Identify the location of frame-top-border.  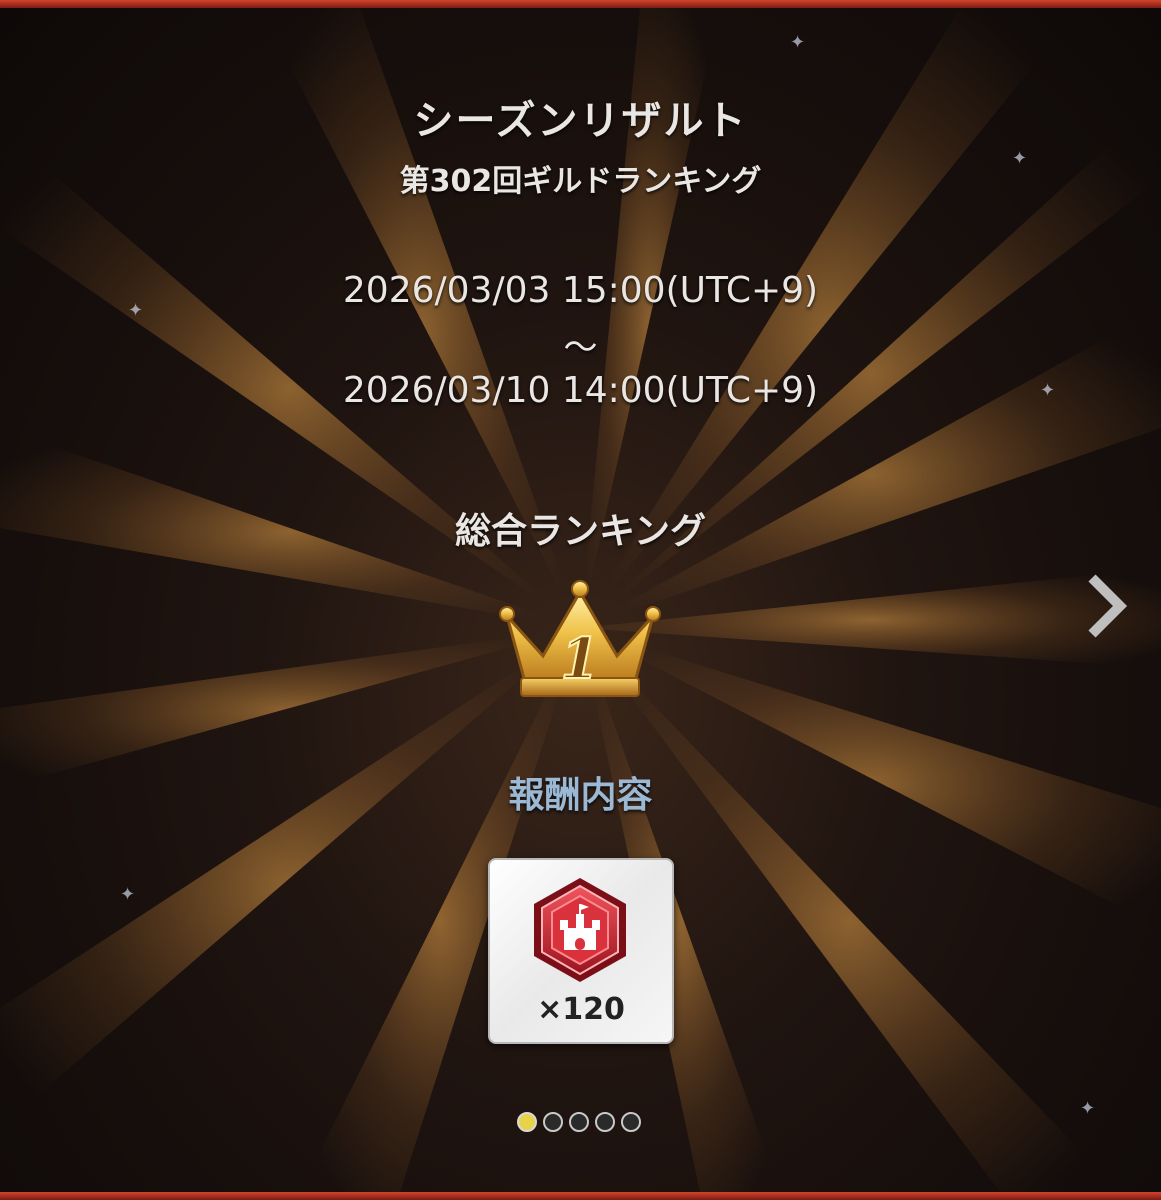
(580, 4).